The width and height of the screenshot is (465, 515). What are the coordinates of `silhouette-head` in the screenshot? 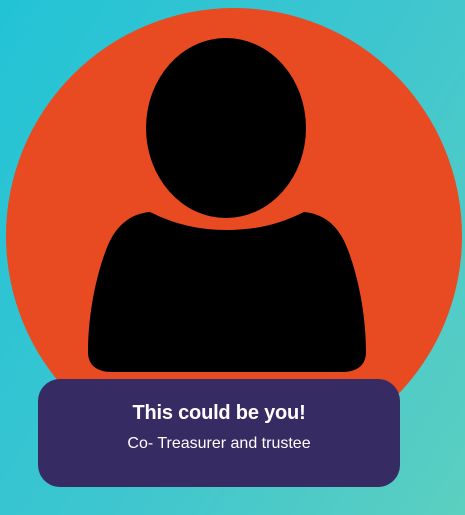 It's located at (226, 128).